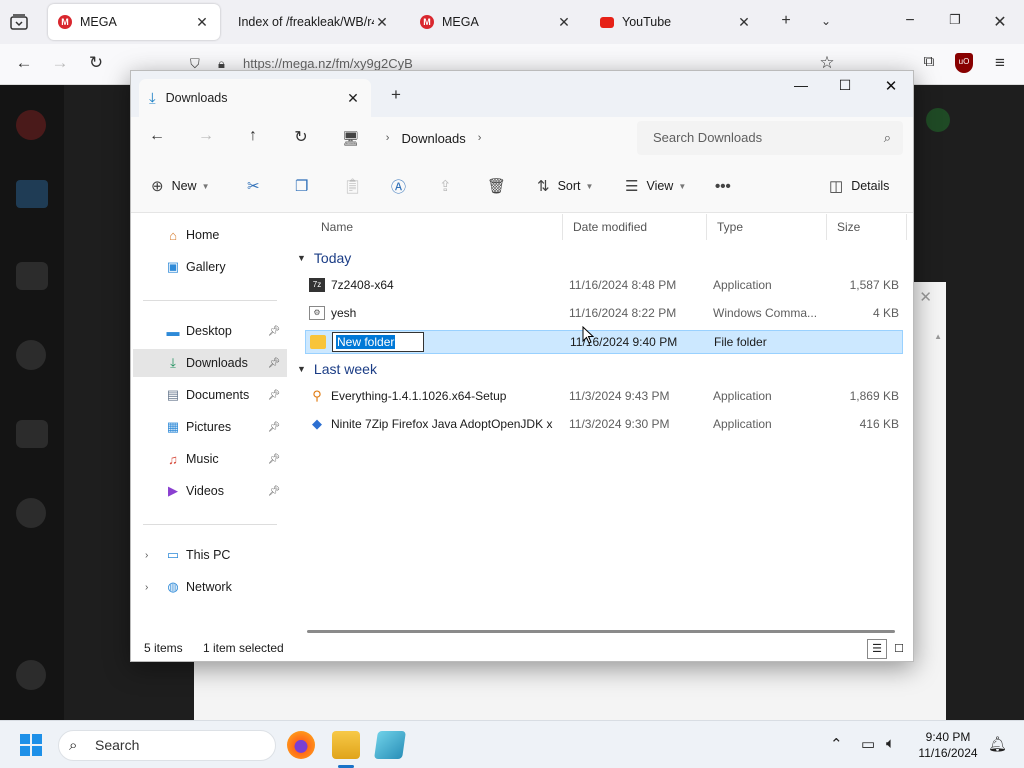 This screenshot has height=768, width=1024. What do you see at coordinates (301, 186) in the screenshot?
I see `copy-button: ❐` at bounding box center [301, 186].